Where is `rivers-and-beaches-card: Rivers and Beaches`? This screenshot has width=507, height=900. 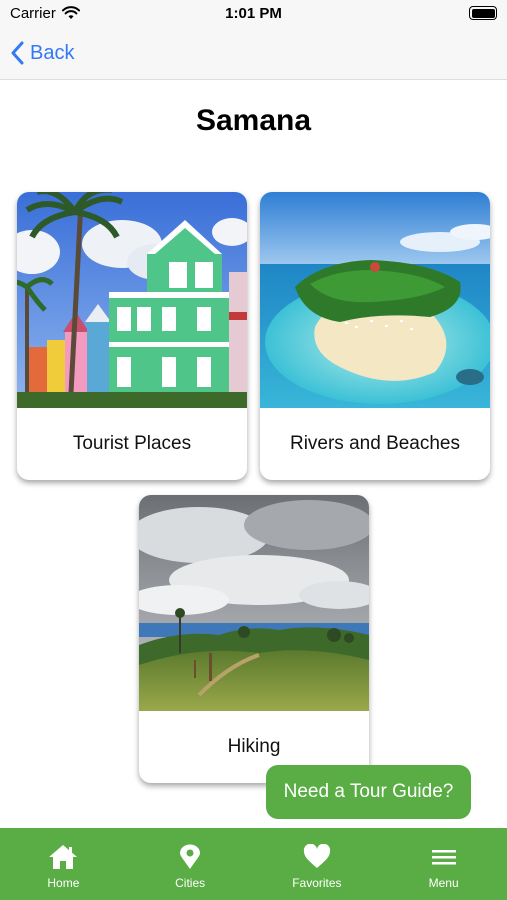 rivers-and-beaches-card: Rivers and Beaches is located at coordinates (375, 336).